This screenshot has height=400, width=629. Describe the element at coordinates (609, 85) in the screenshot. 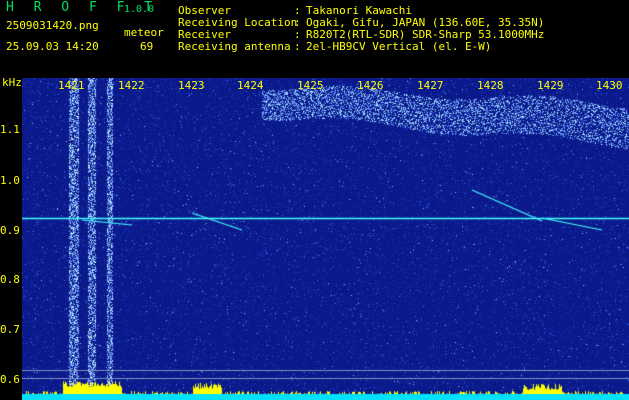

I see `minute-label: 1430` at that location.